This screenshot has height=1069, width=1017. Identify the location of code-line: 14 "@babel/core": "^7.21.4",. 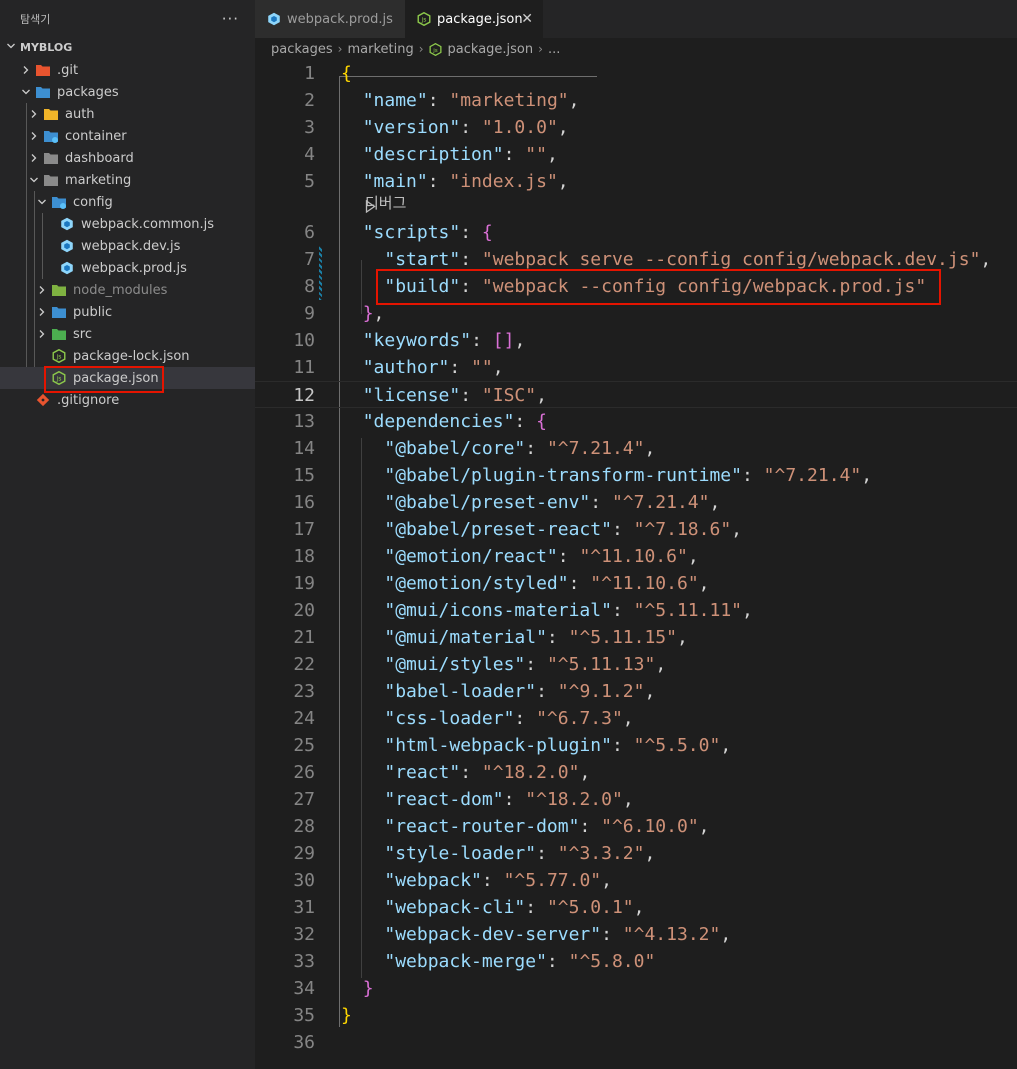
(636, 448).